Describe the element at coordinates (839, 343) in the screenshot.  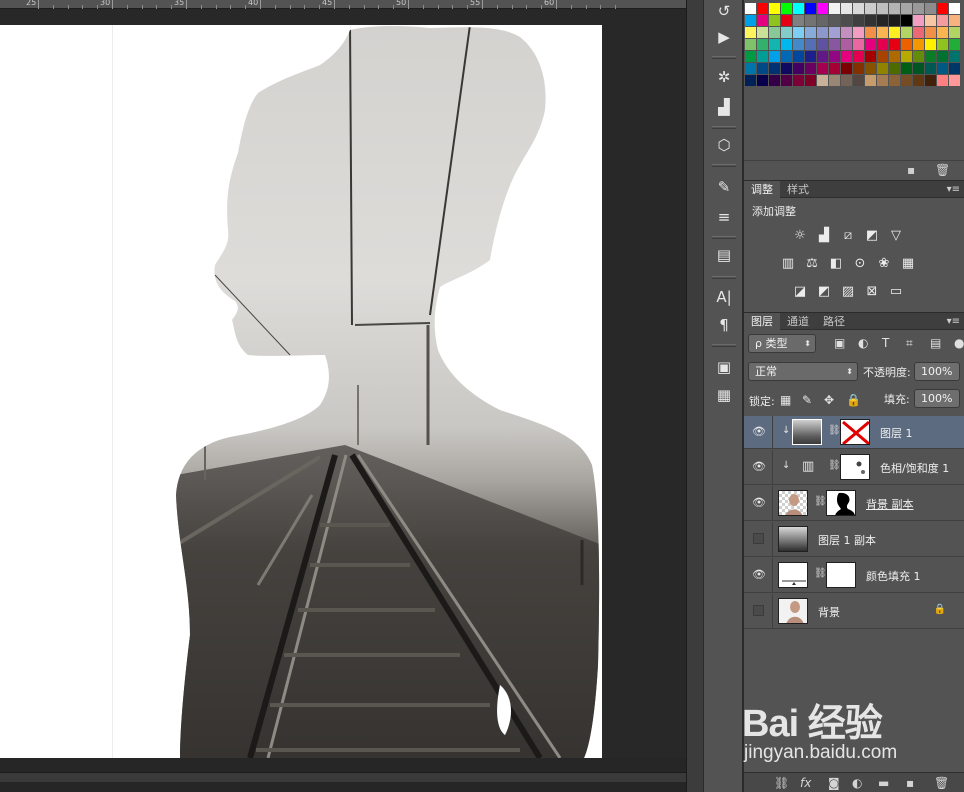
I see `filter-pixel-icon: ▣` at that location.